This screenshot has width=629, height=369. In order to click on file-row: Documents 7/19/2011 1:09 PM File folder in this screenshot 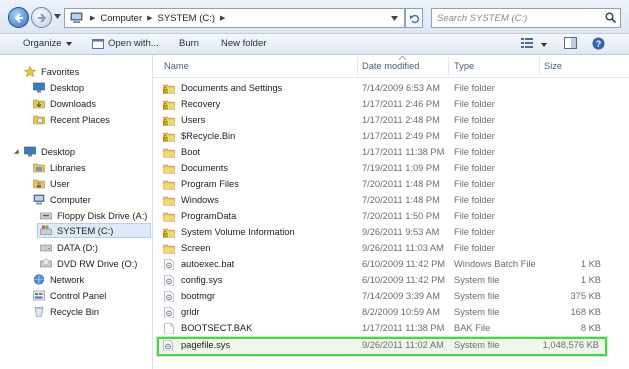, I will do `click(383, 169)`.